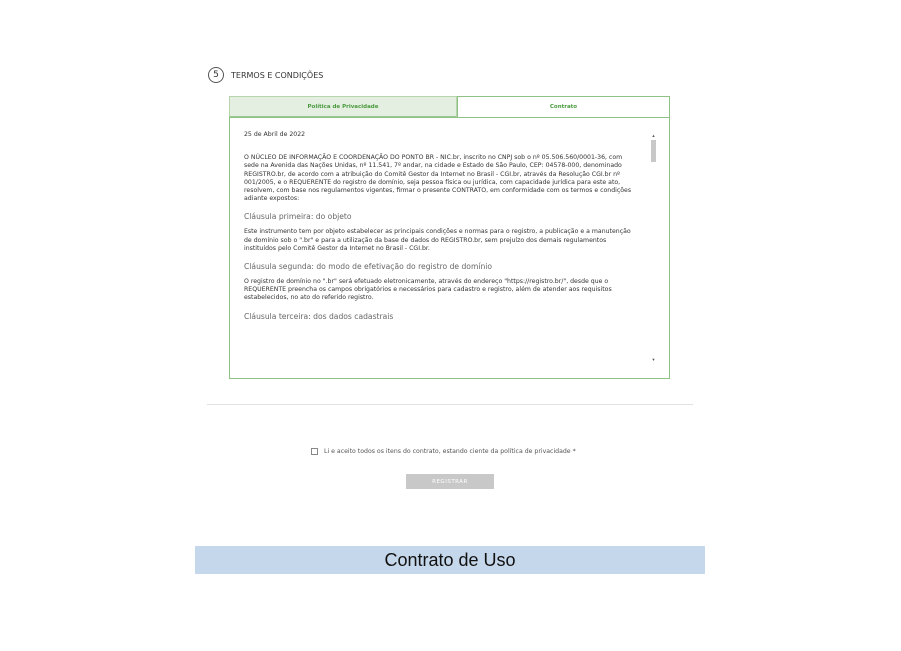  Describe the element at coordinates (450, 404) in the screenshot. I see `section-divider` at that location.